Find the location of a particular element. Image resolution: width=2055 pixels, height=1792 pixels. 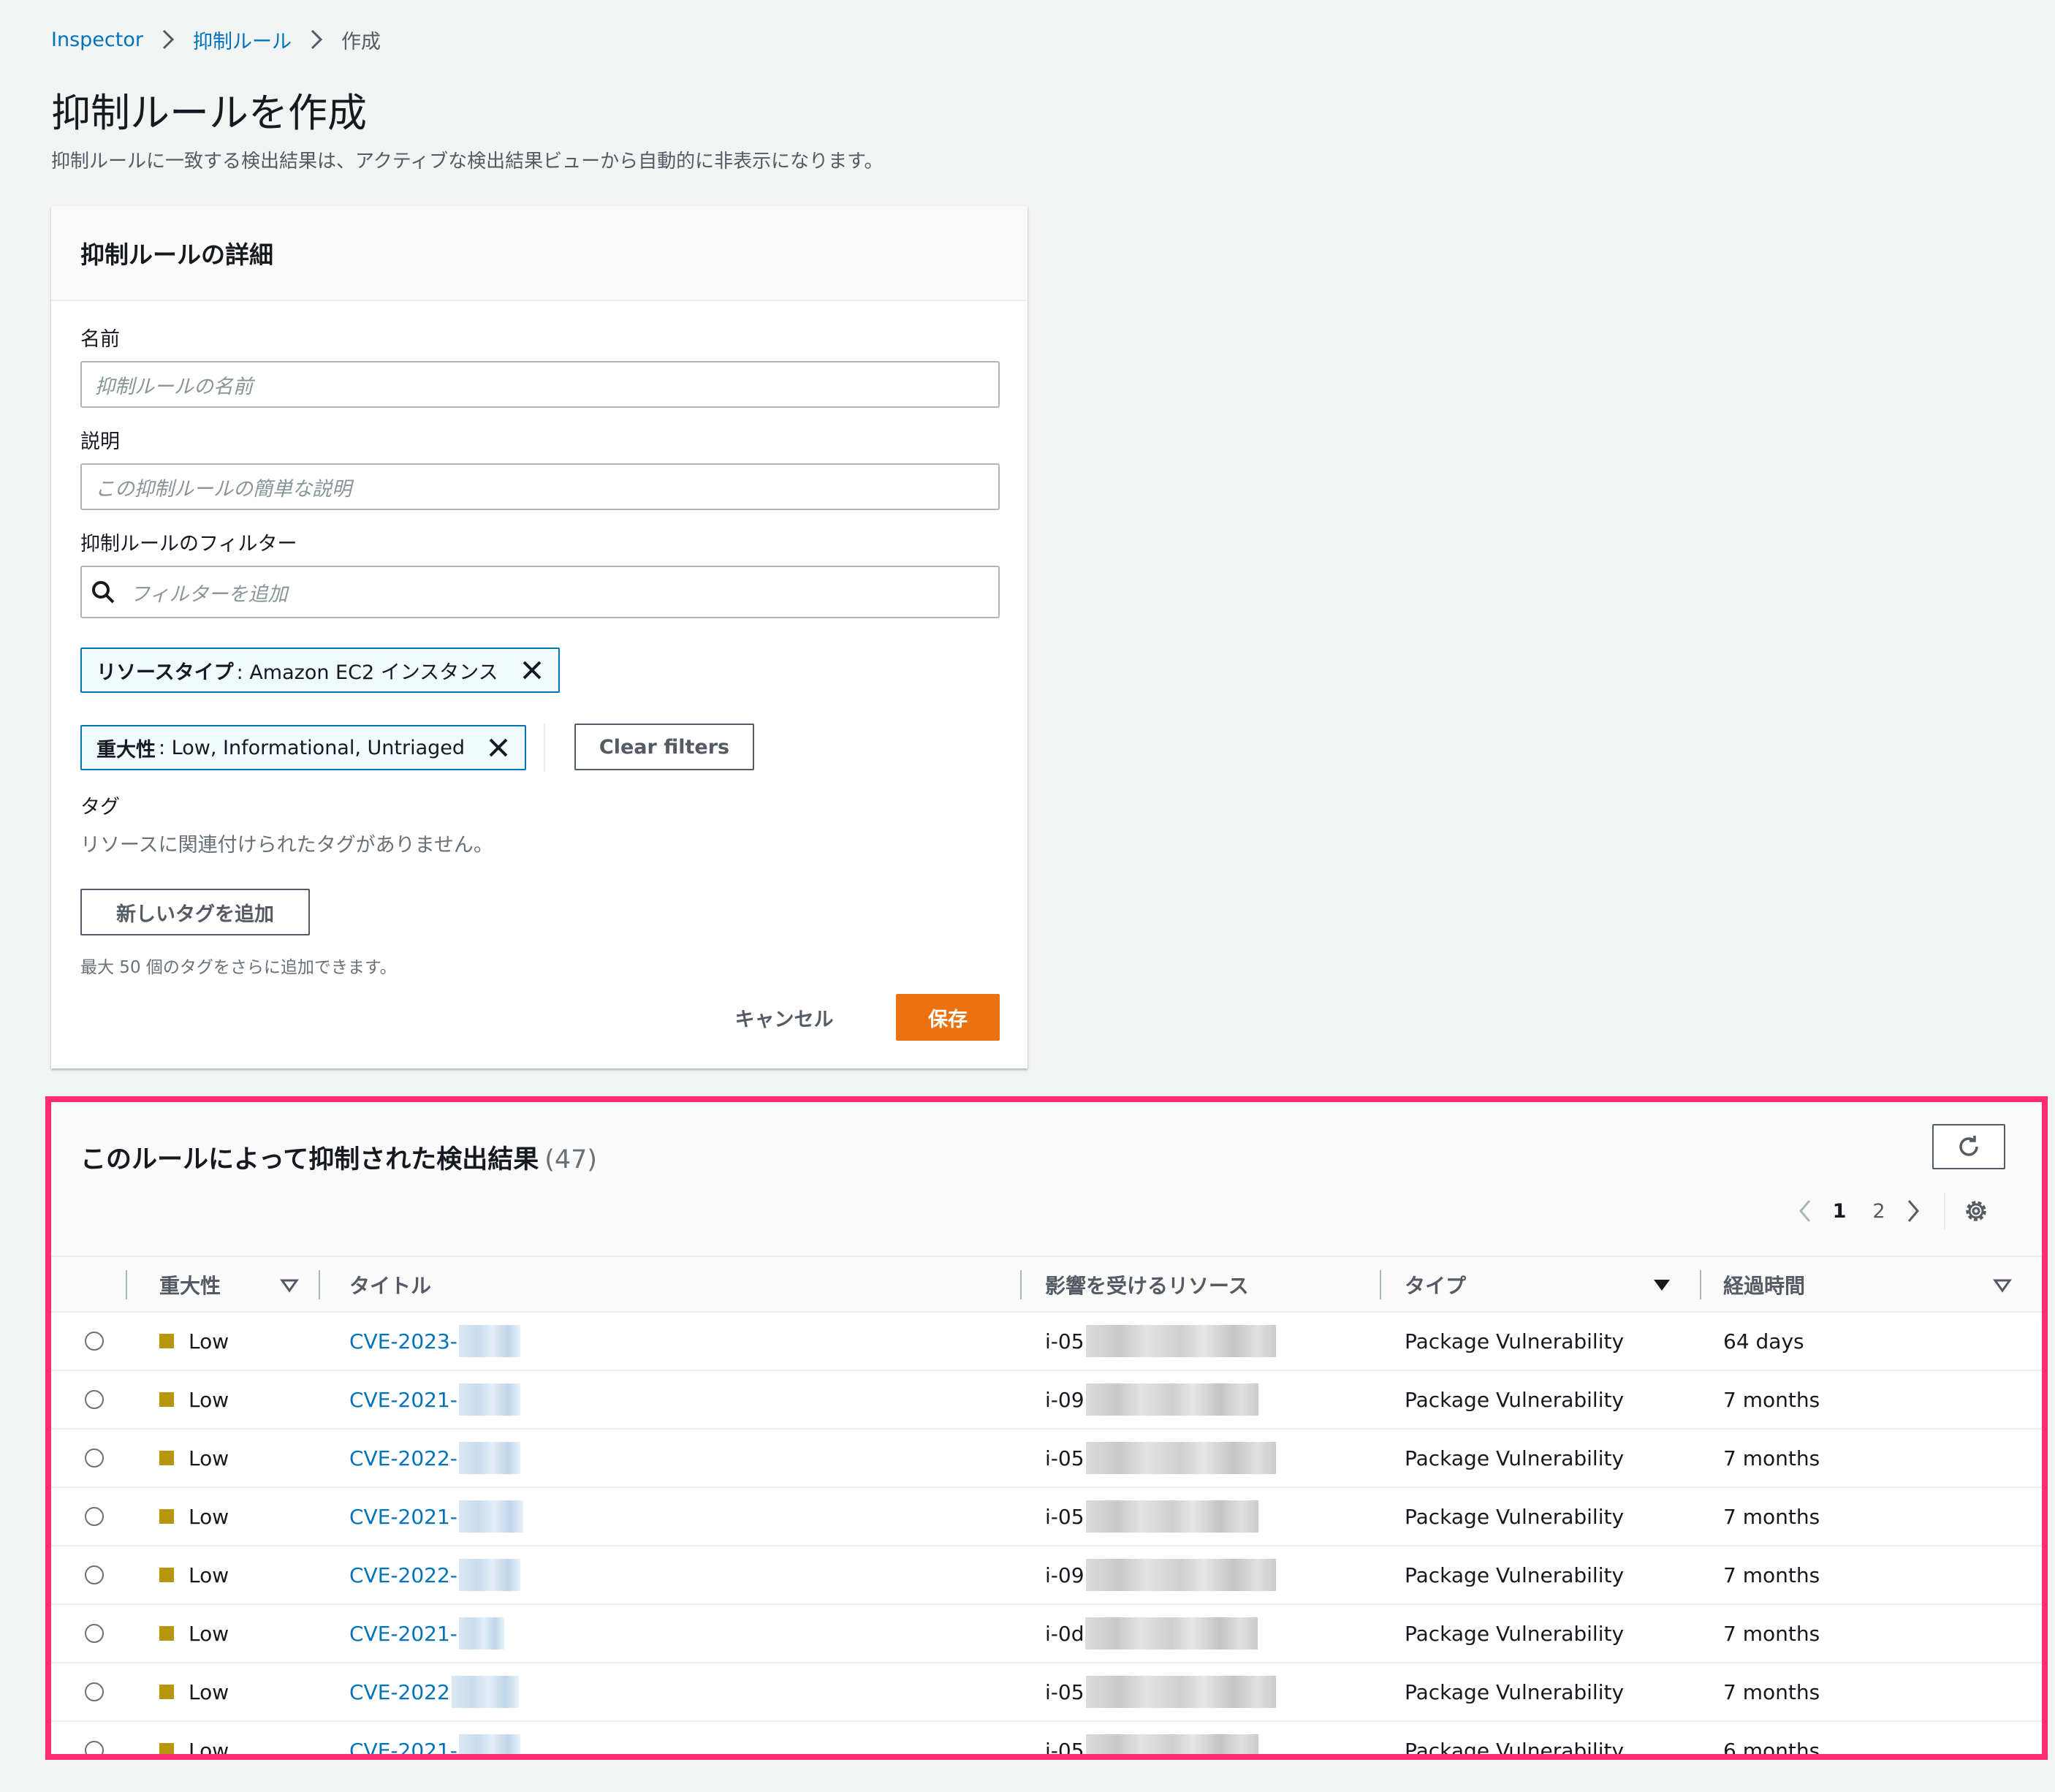

tags-empty-message: リソースに関連付けられたタグがありません。 is located at coordinates (286, 845).